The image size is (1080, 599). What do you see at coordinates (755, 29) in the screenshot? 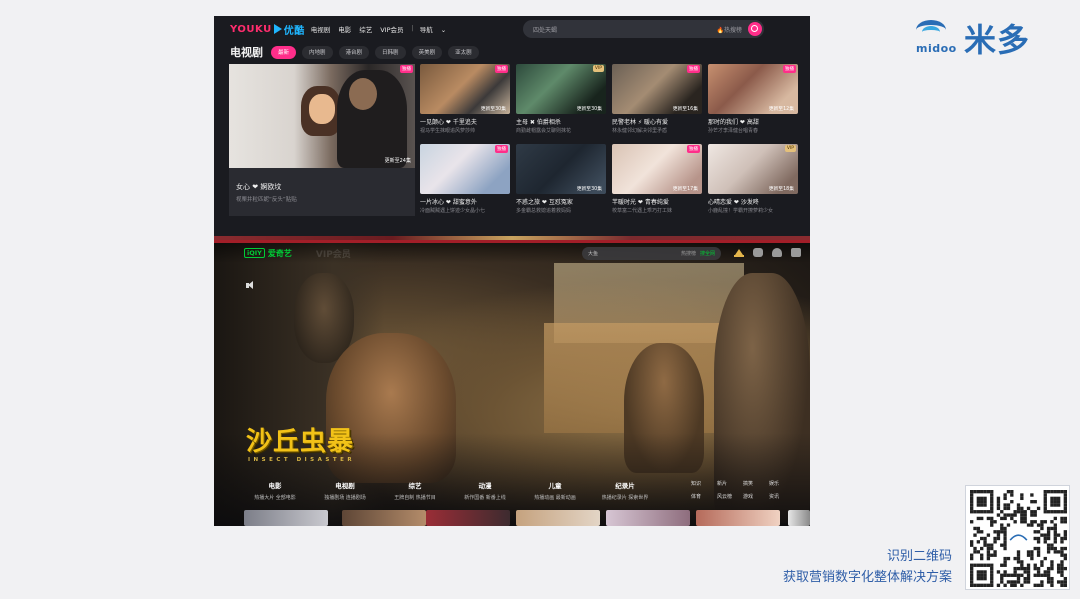
I see `search-icon` at bounding box center [755, 29].